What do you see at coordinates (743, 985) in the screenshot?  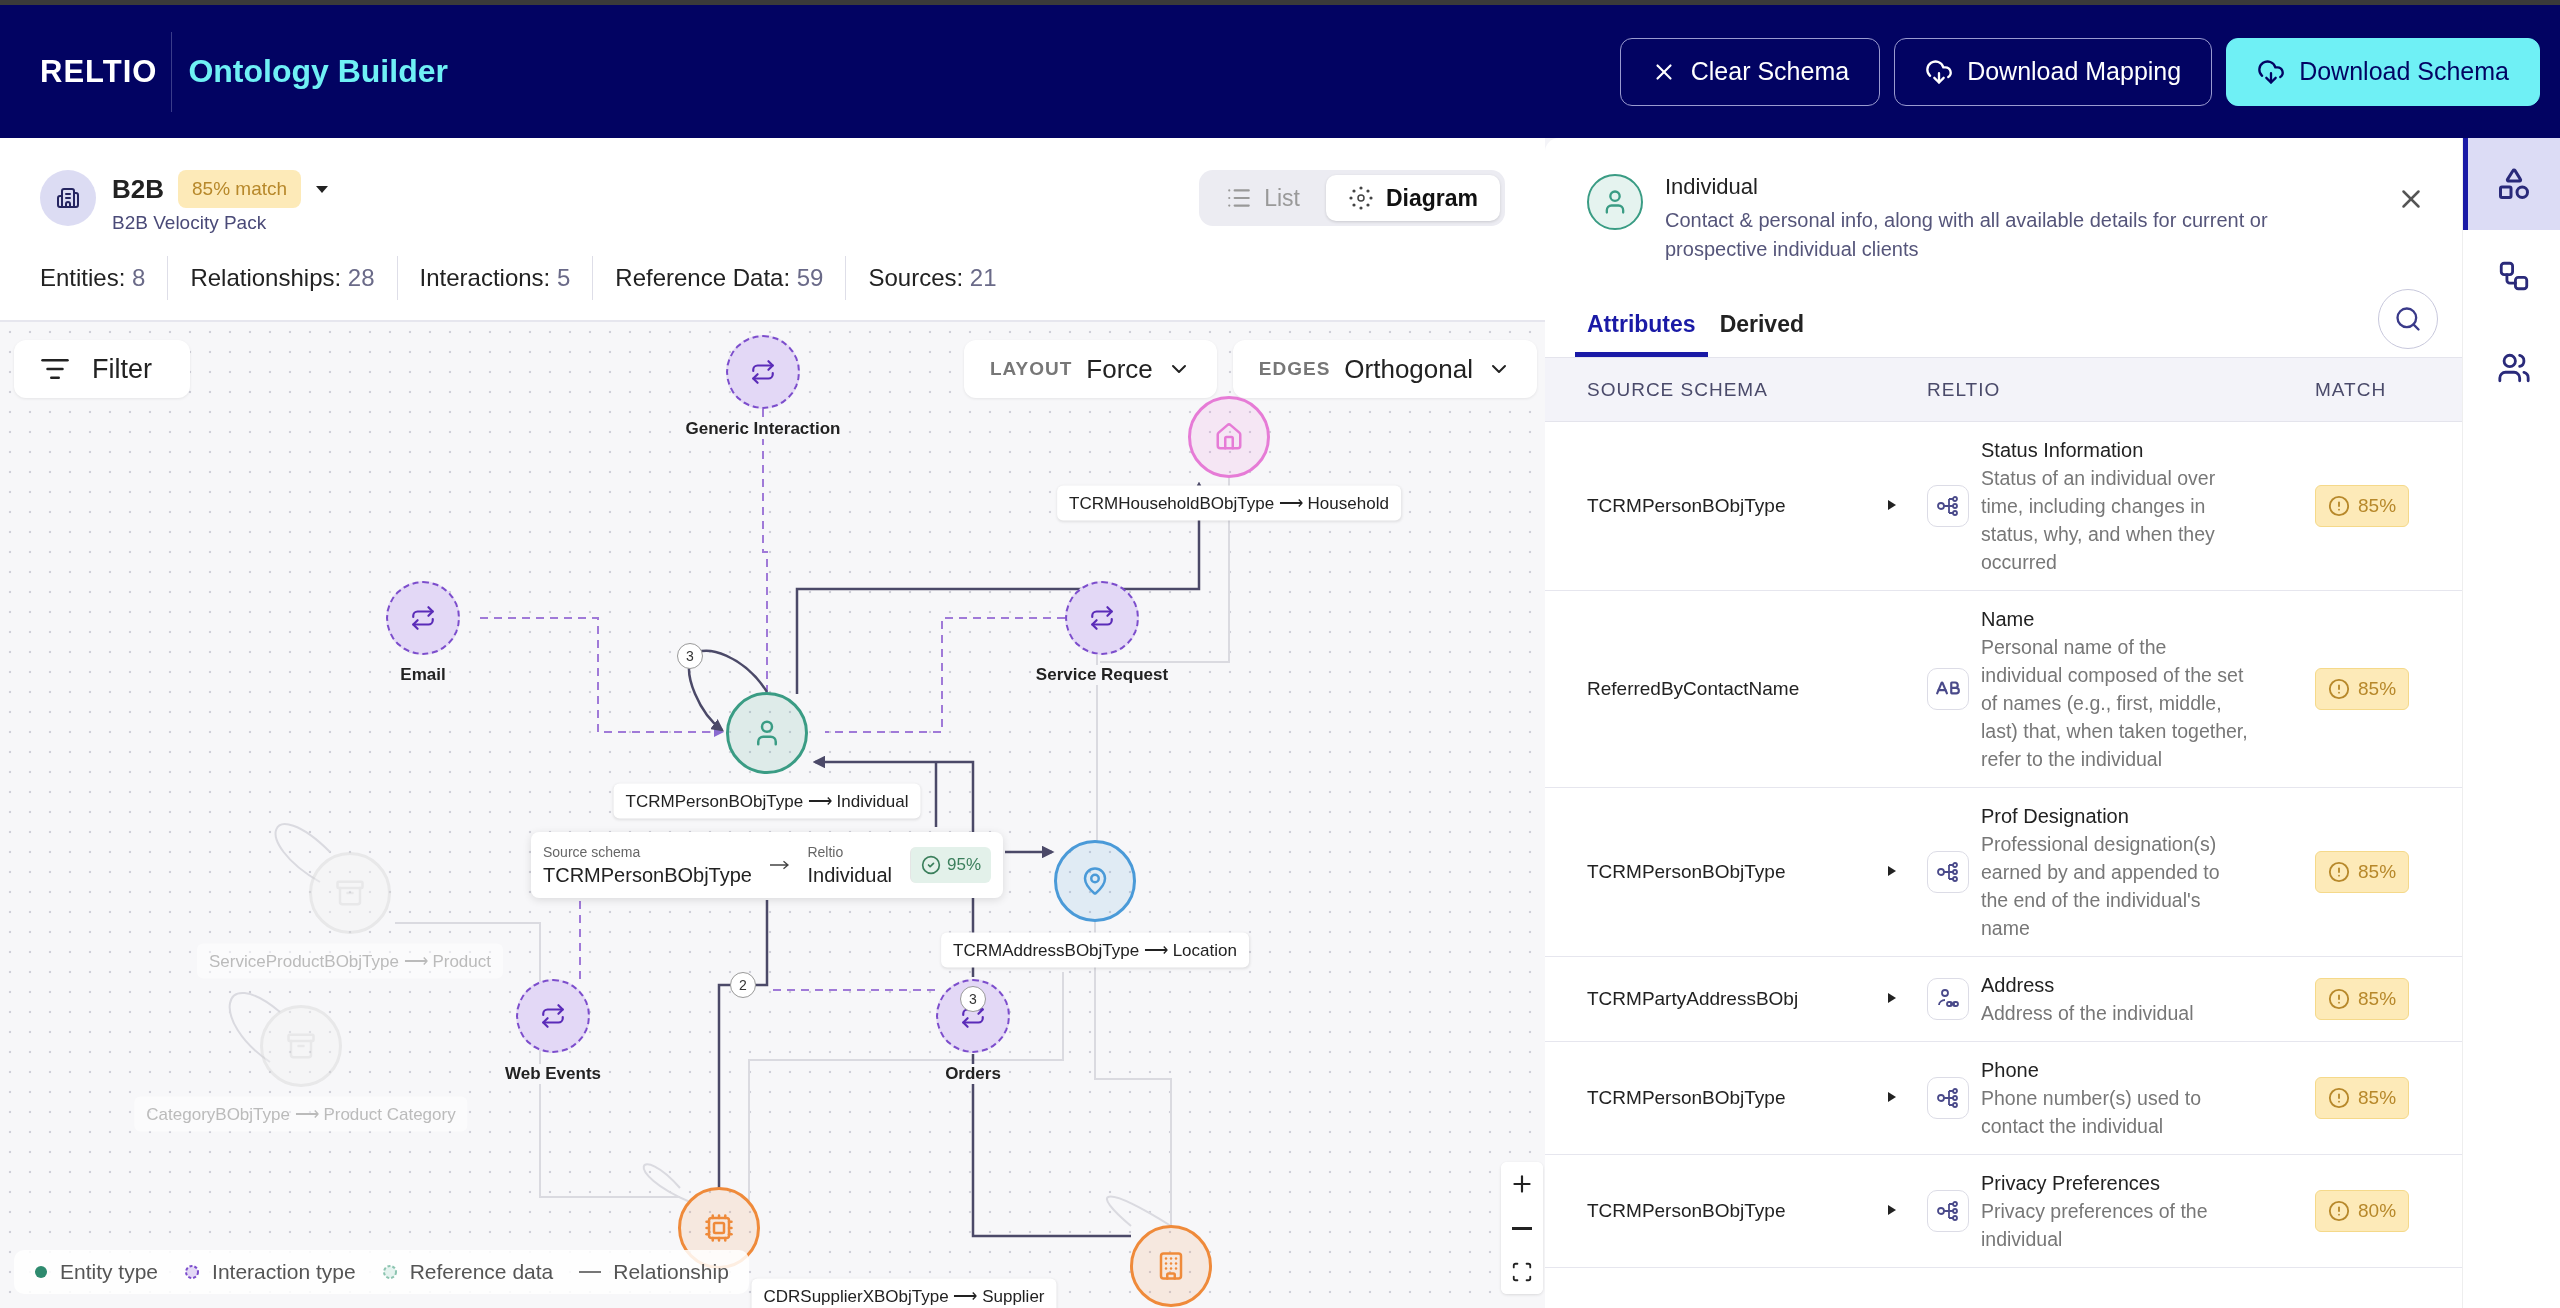 I see `edge-count-badge: 2` at bounding box center [743, 985].